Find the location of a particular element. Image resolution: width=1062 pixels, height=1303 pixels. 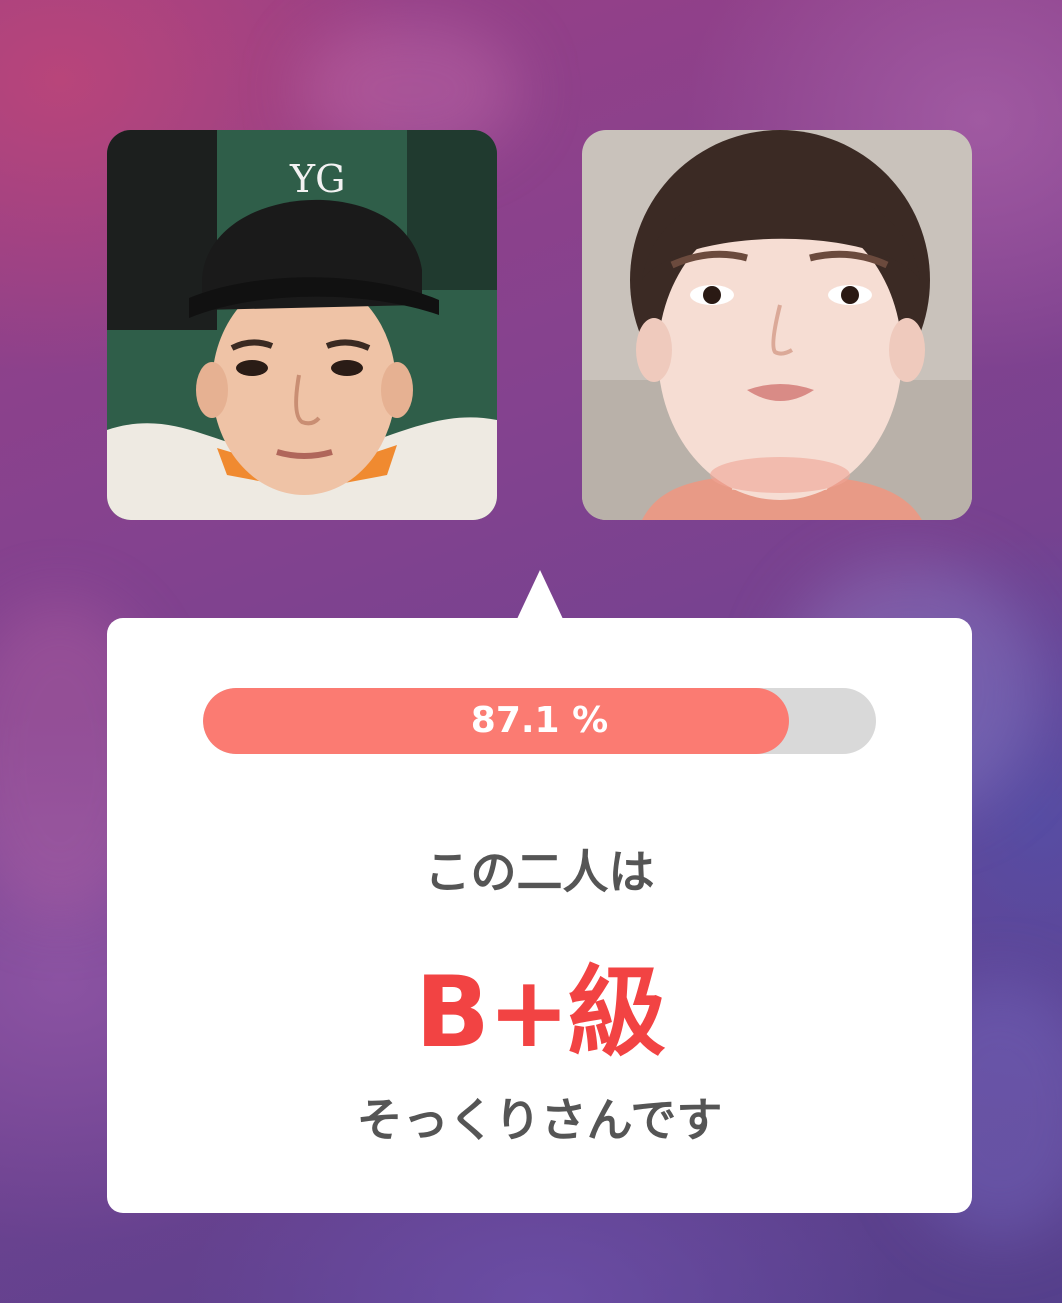

person-photo-icon is located at coordinates (777, 325).